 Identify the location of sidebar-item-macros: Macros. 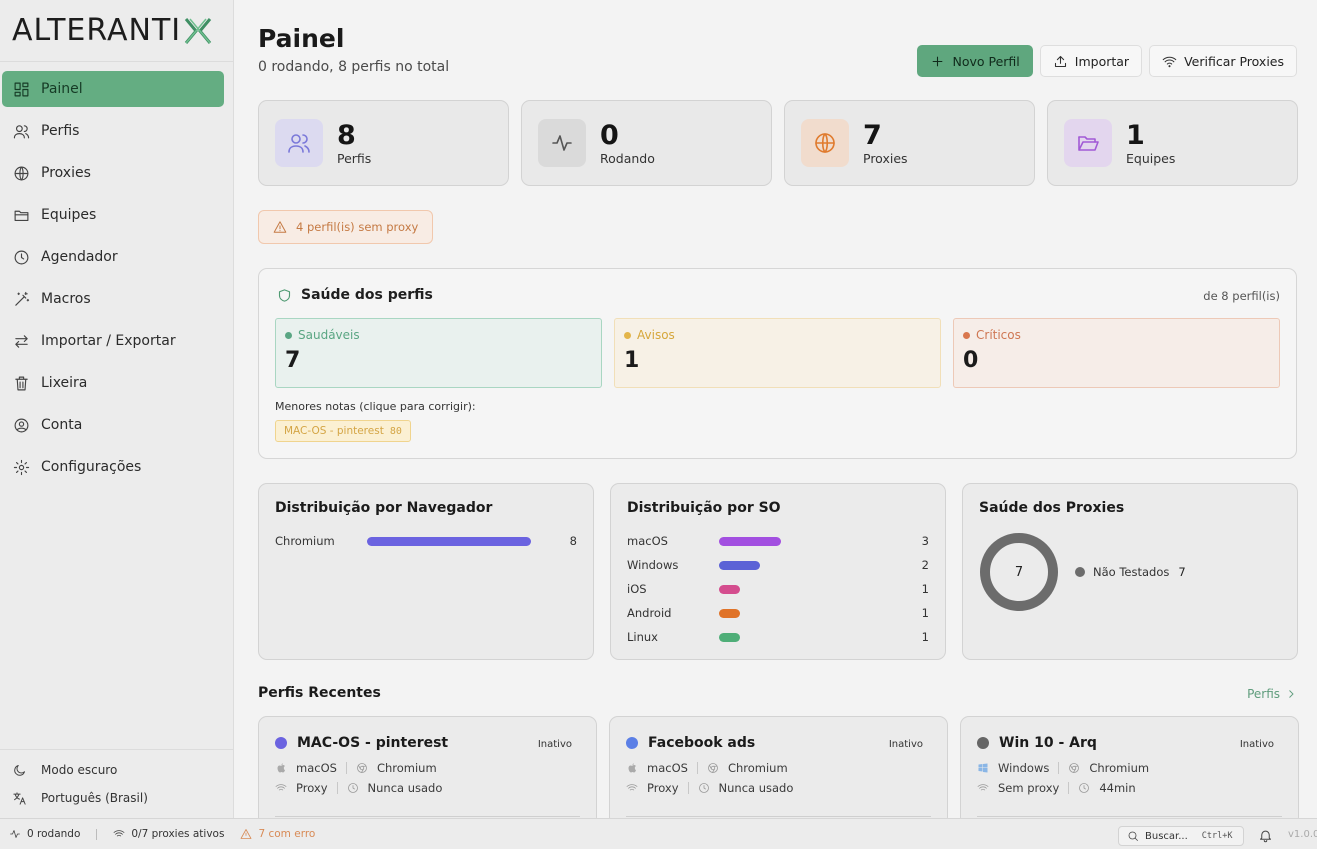
(113, 299).